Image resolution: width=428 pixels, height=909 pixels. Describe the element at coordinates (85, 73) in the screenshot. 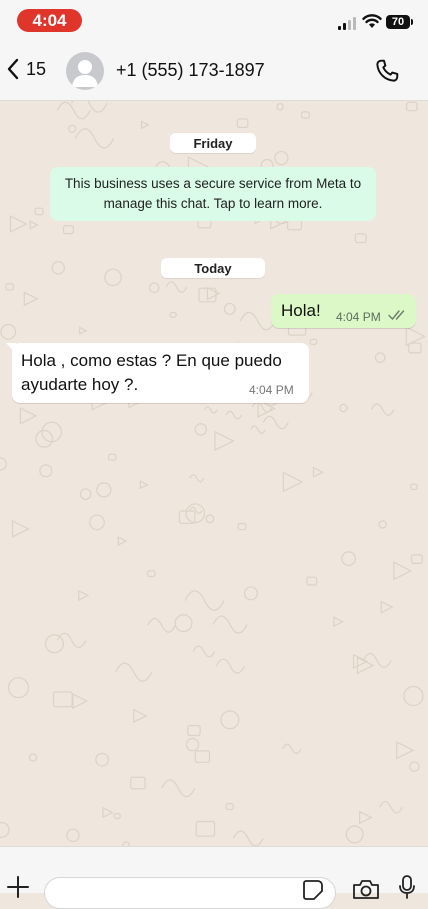

I see `avatar-placeholder-icon` at that location.